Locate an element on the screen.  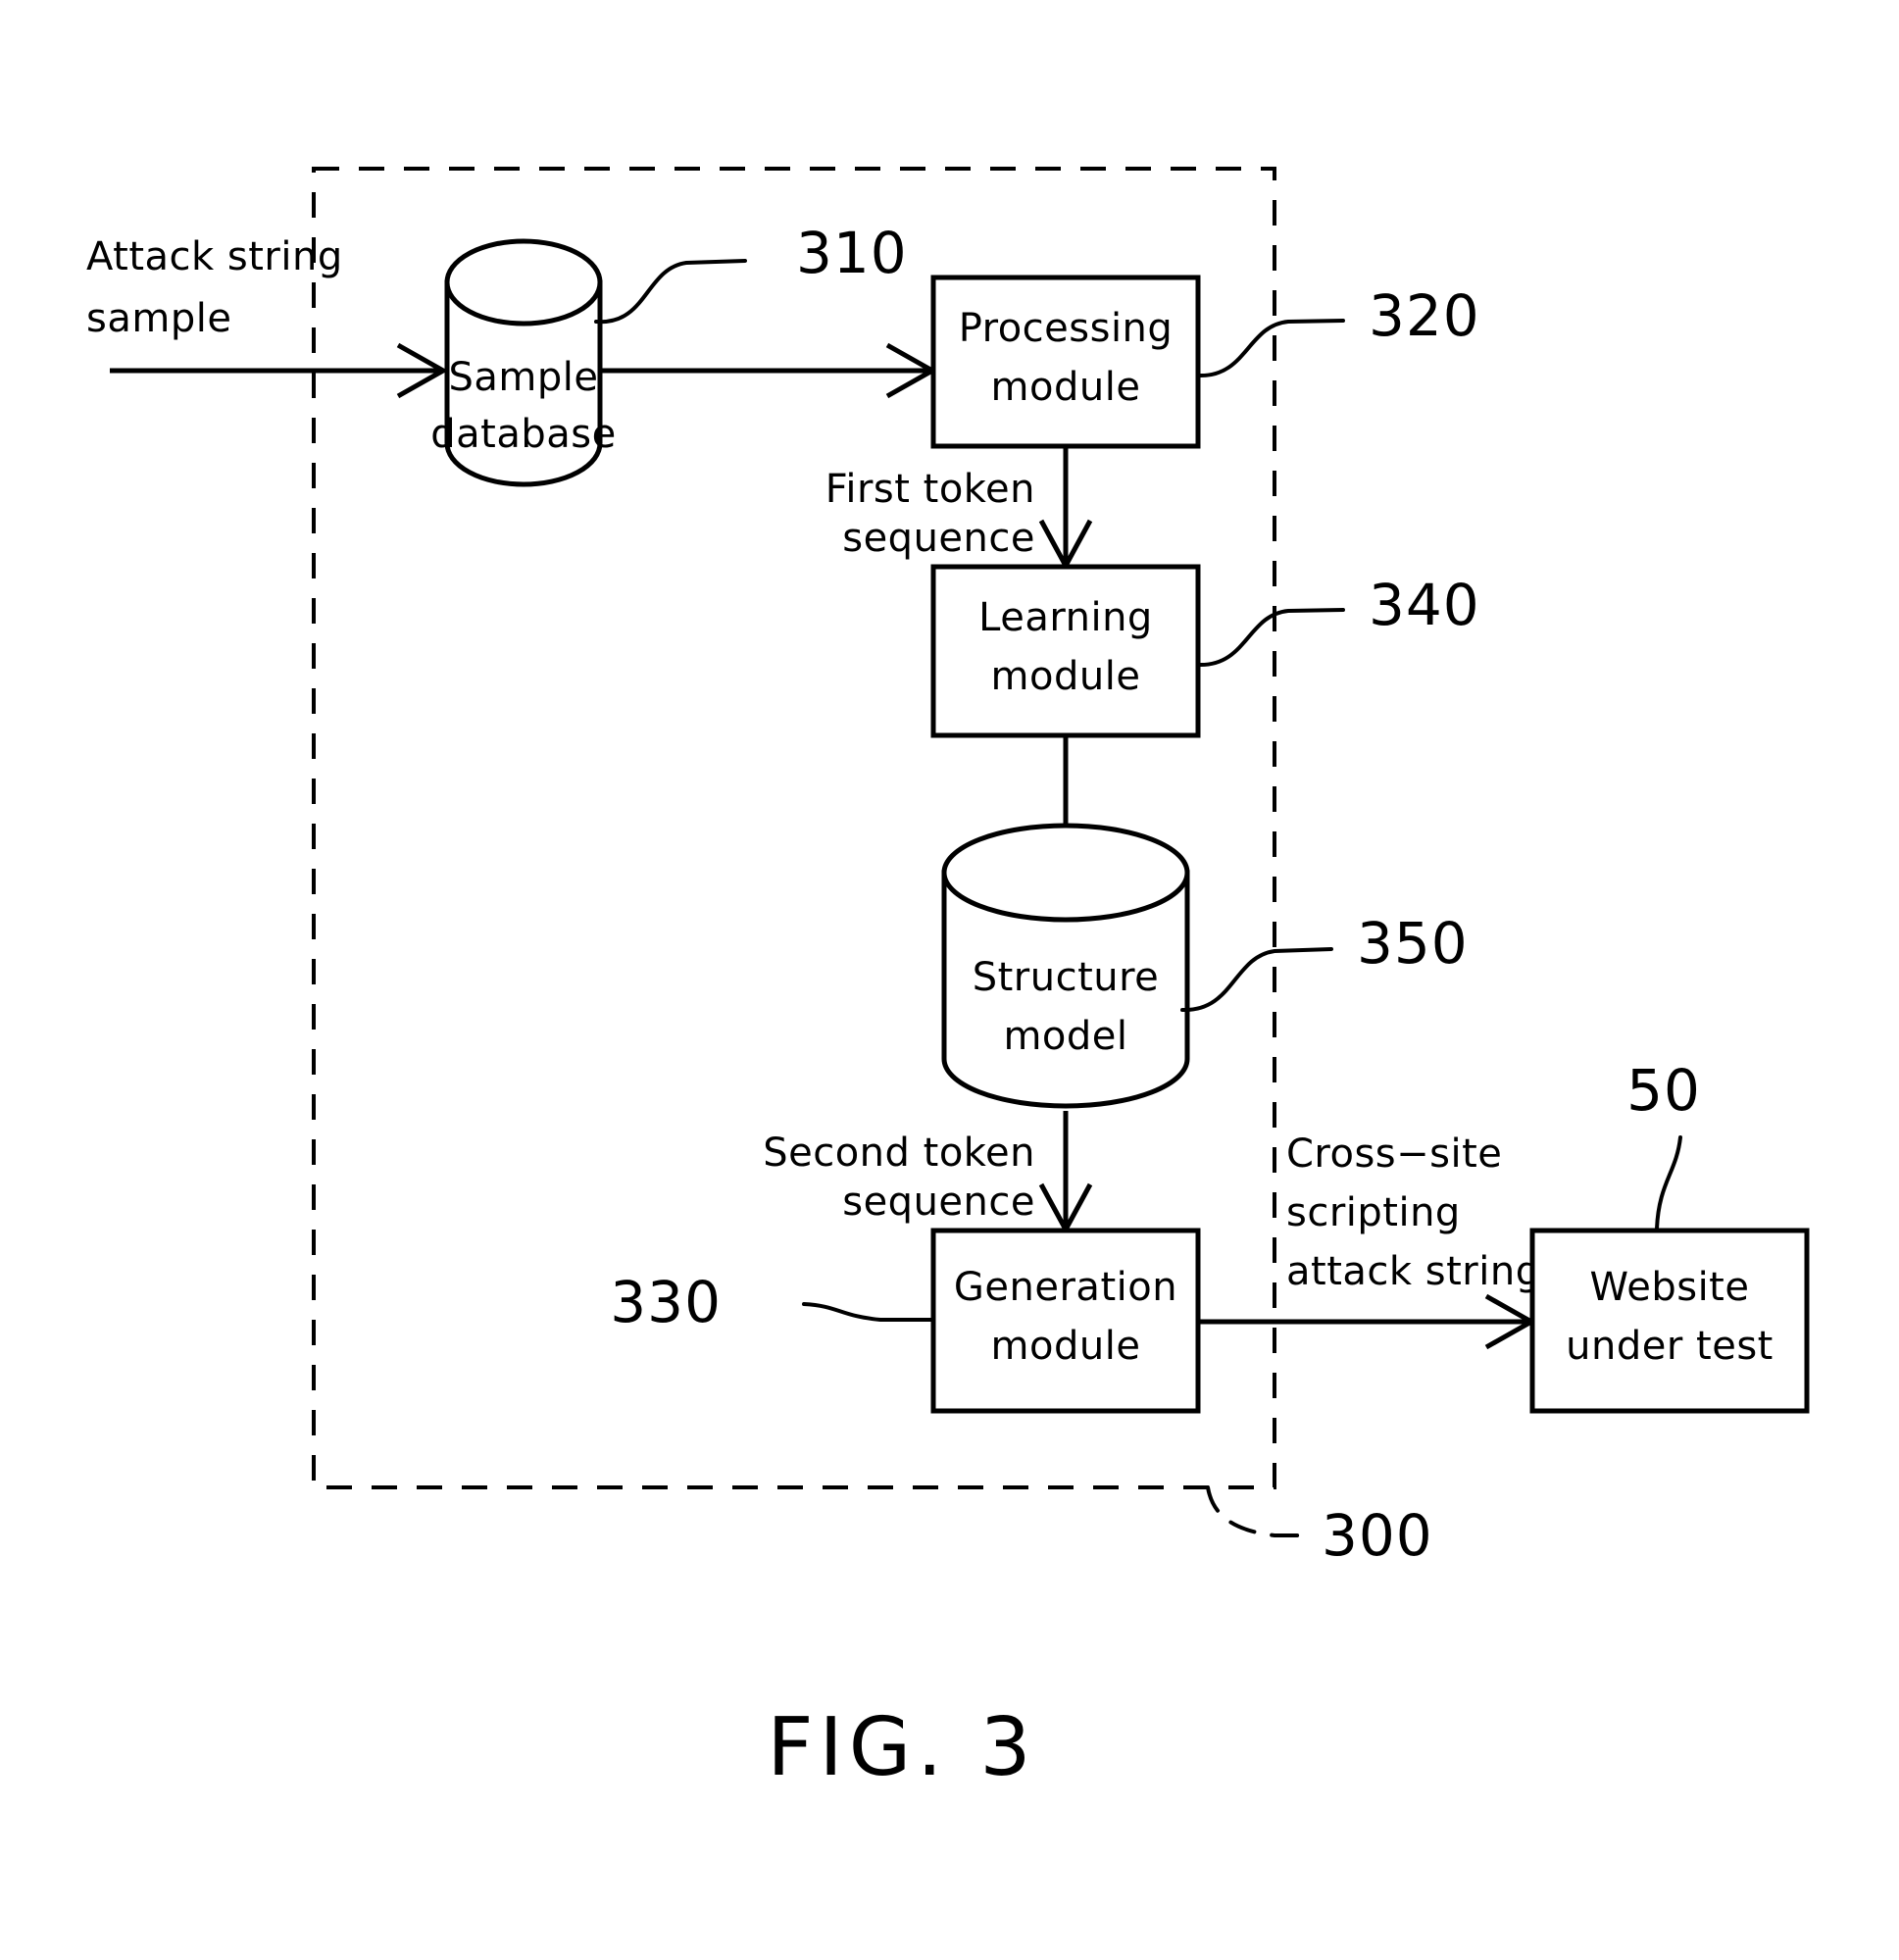
arrow-processing-to-learning is located at coordinates (1065, 509).